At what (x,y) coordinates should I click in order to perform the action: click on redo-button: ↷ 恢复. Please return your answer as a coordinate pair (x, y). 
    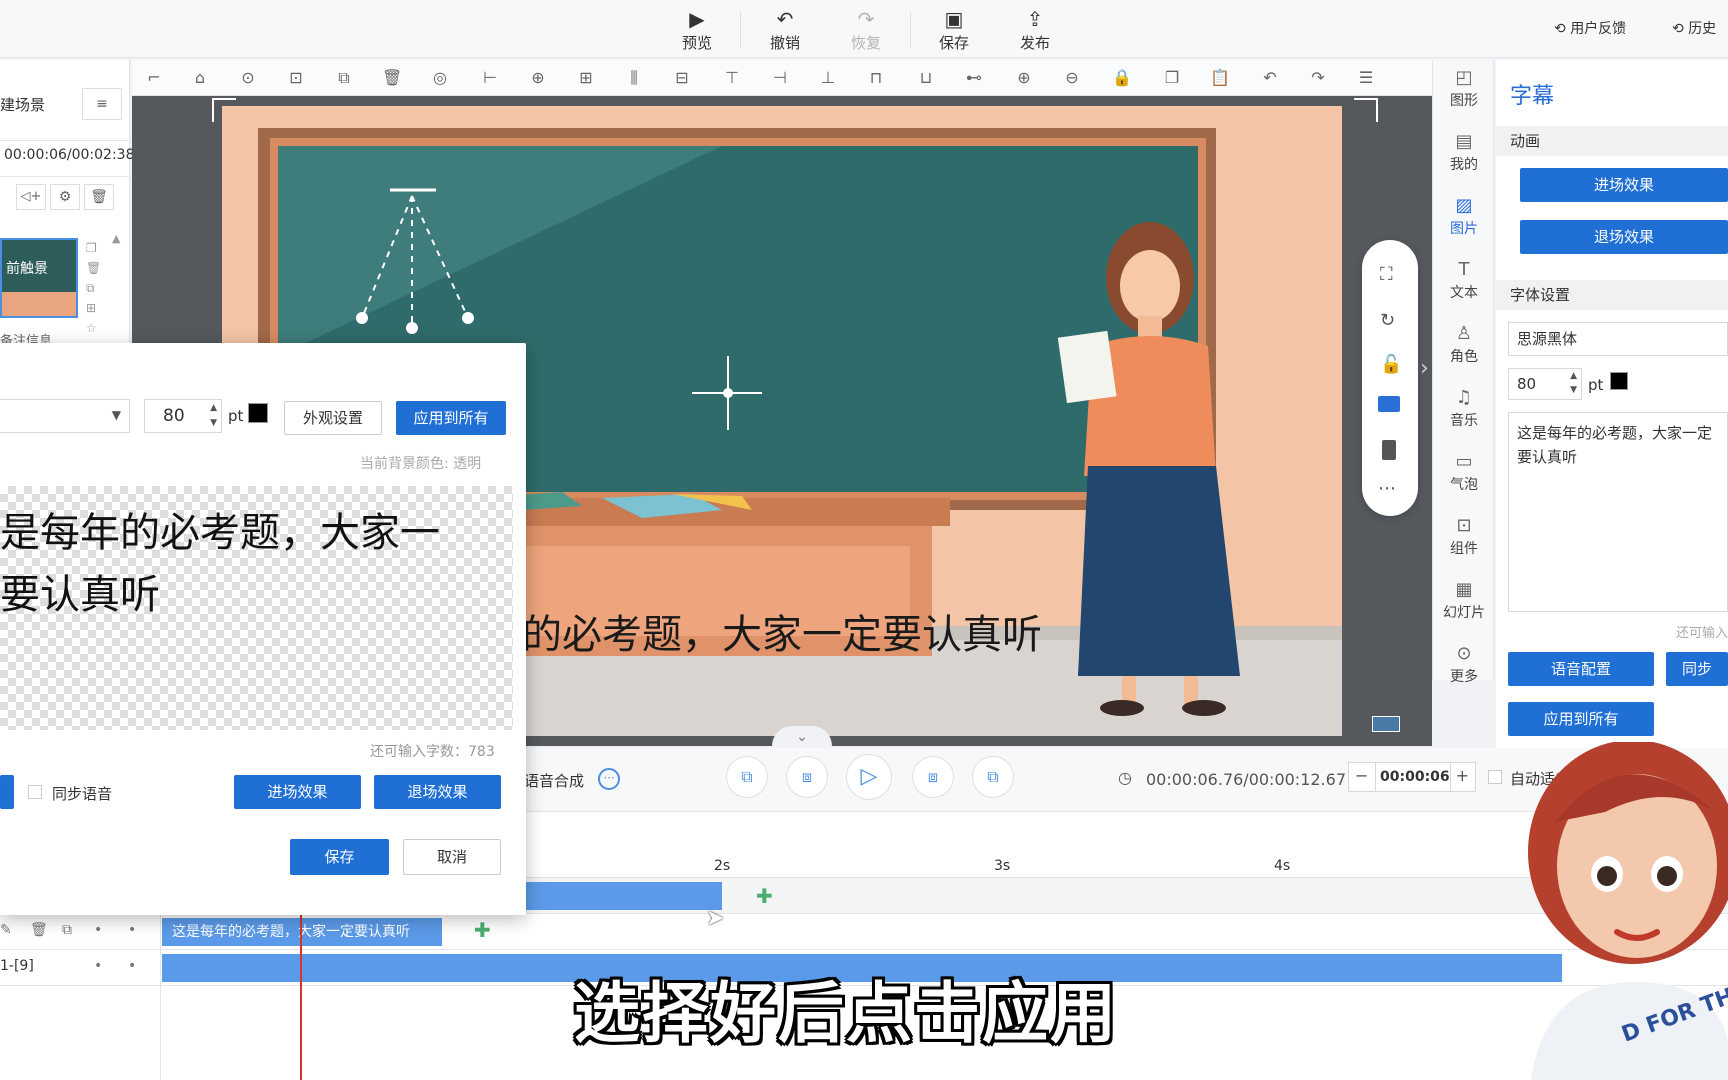
    Looking at the image, I should click on (866, 31).